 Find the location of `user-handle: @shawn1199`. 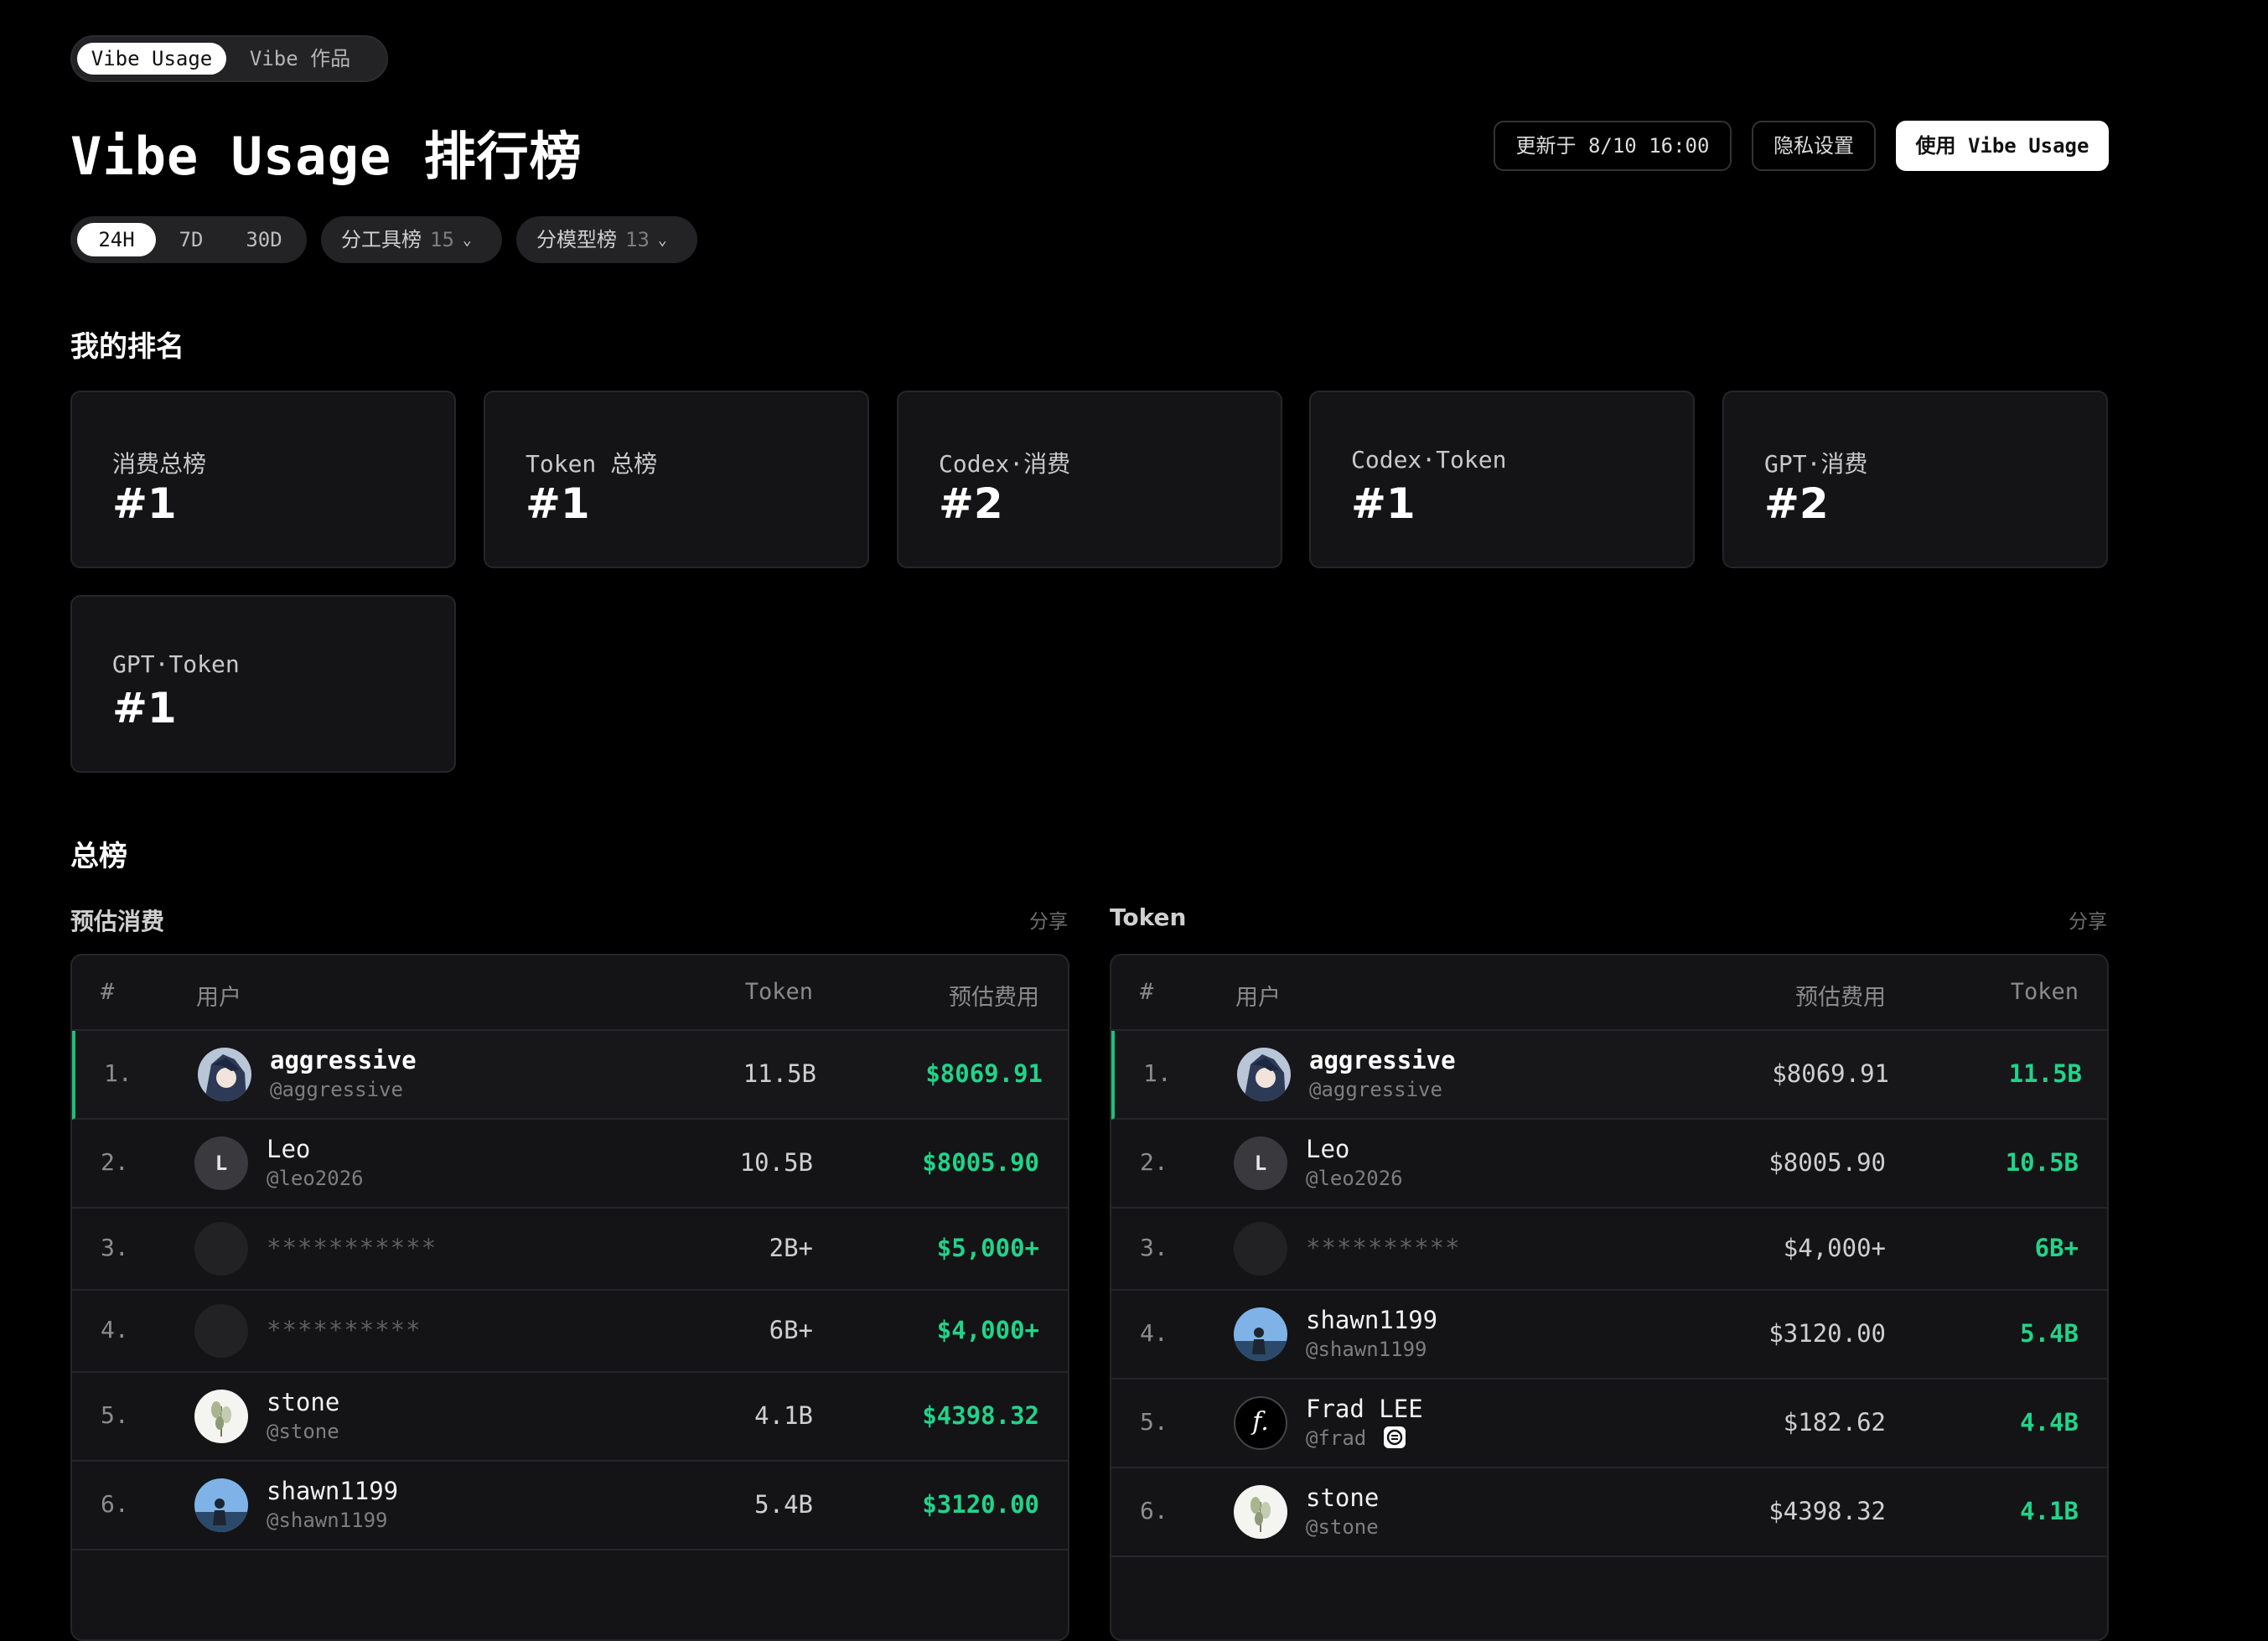

user-handle: @shawn1199 is located at coordinates (1366, 1349).